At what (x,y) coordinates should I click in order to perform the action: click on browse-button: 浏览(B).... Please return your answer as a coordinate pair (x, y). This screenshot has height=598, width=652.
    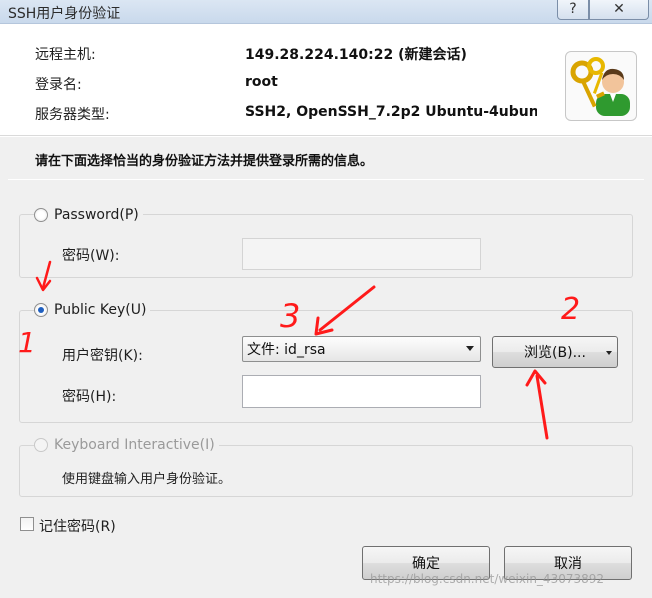
    Looking at the image, I should click on (555, 352).